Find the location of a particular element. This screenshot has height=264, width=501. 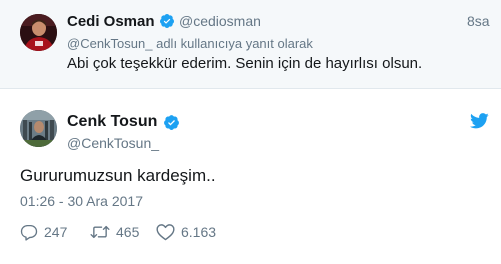

main-tweet-text: Gururumuzsun kardeşim.. is located at coordinates (118, 175).